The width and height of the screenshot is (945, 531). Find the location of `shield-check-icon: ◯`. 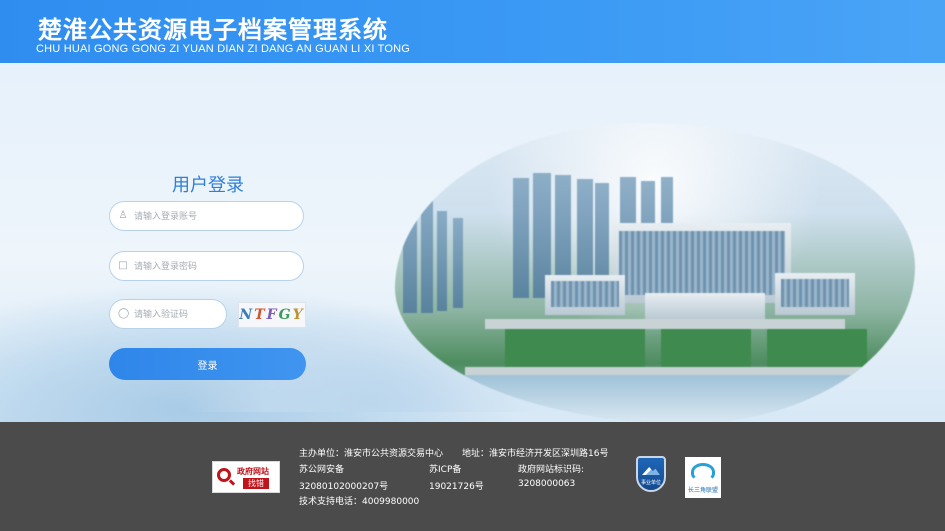

shield-check-icon: ◯ is located at coordinates (124, 313).